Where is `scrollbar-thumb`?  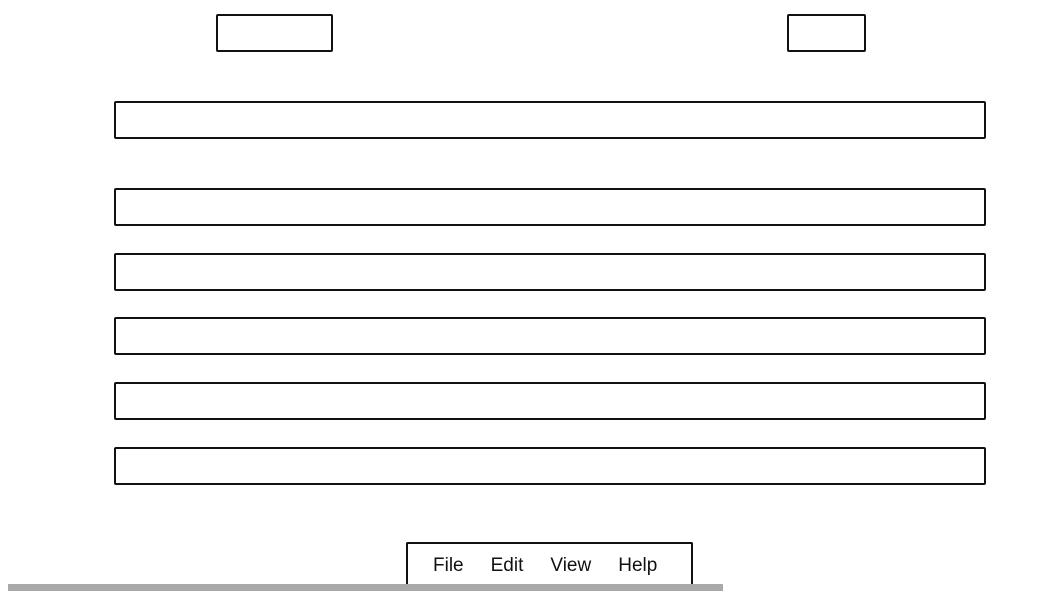
scrollbar-thumb is located at coordinates (365, 587).